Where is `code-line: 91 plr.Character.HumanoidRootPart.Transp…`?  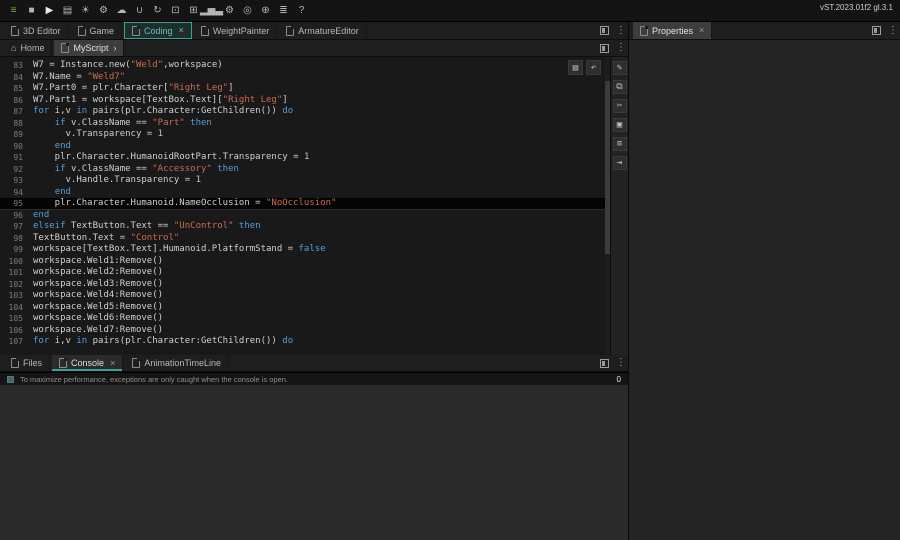
code-line: 91 plr.Character.HumanoidRootPart.Transp… is located at coordinates (305, 158).